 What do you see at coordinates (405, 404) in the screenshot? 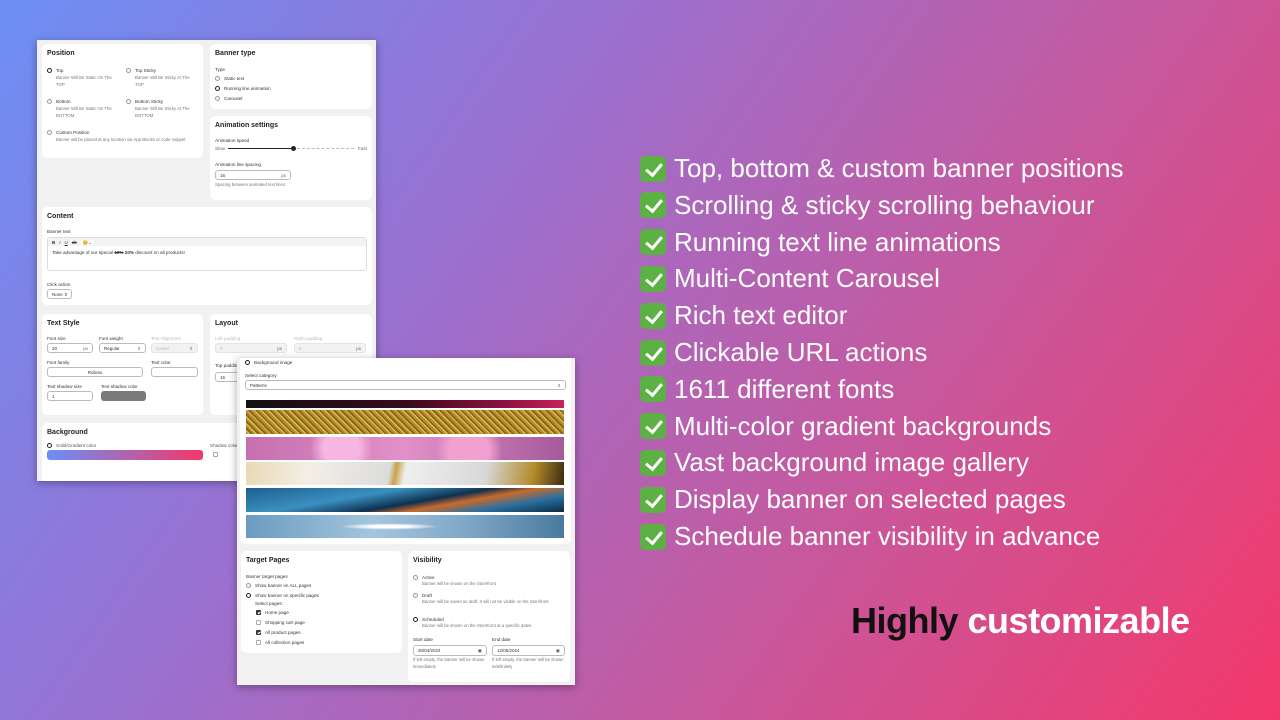
I see `pattern-option-dark-bokeh` at bounding box center [405, 404].